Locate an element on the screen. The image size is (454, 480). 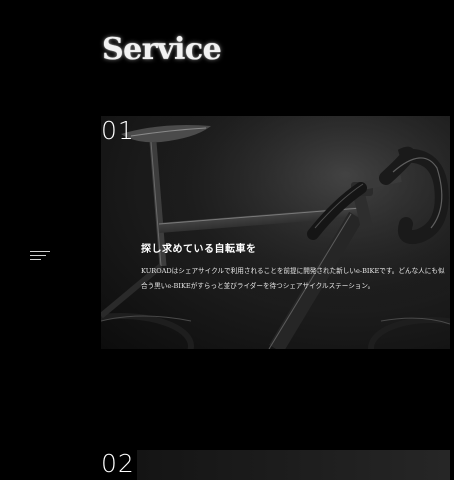
service-heading: 探し求めている自転車を is located at coordinates (199, 249).